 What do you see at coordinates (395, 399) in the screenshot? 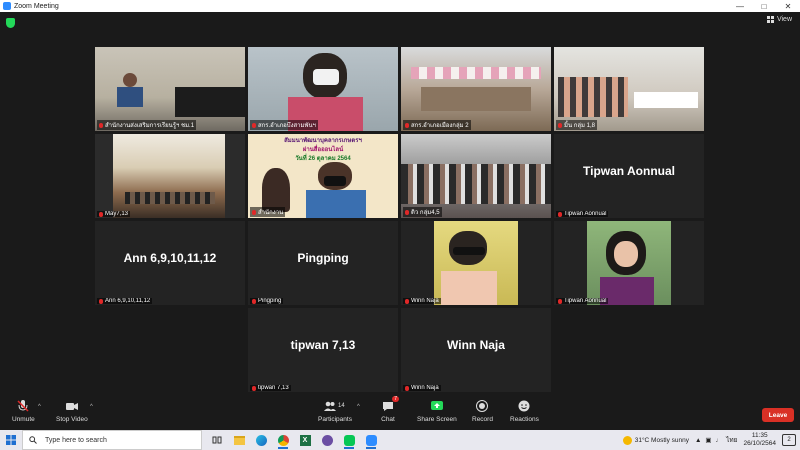
I see `chat-unread-badge: 7` at bounding box center [395, 399].